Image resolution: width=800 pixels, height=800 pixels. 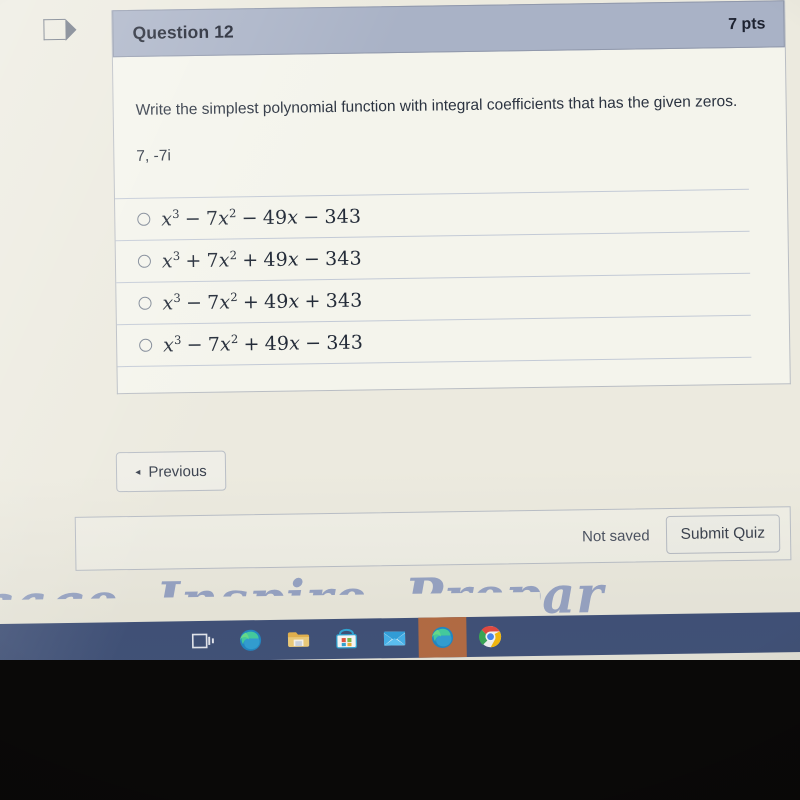 I want to click on previous-button: ◂ Previous, so click(x=171, y=471).